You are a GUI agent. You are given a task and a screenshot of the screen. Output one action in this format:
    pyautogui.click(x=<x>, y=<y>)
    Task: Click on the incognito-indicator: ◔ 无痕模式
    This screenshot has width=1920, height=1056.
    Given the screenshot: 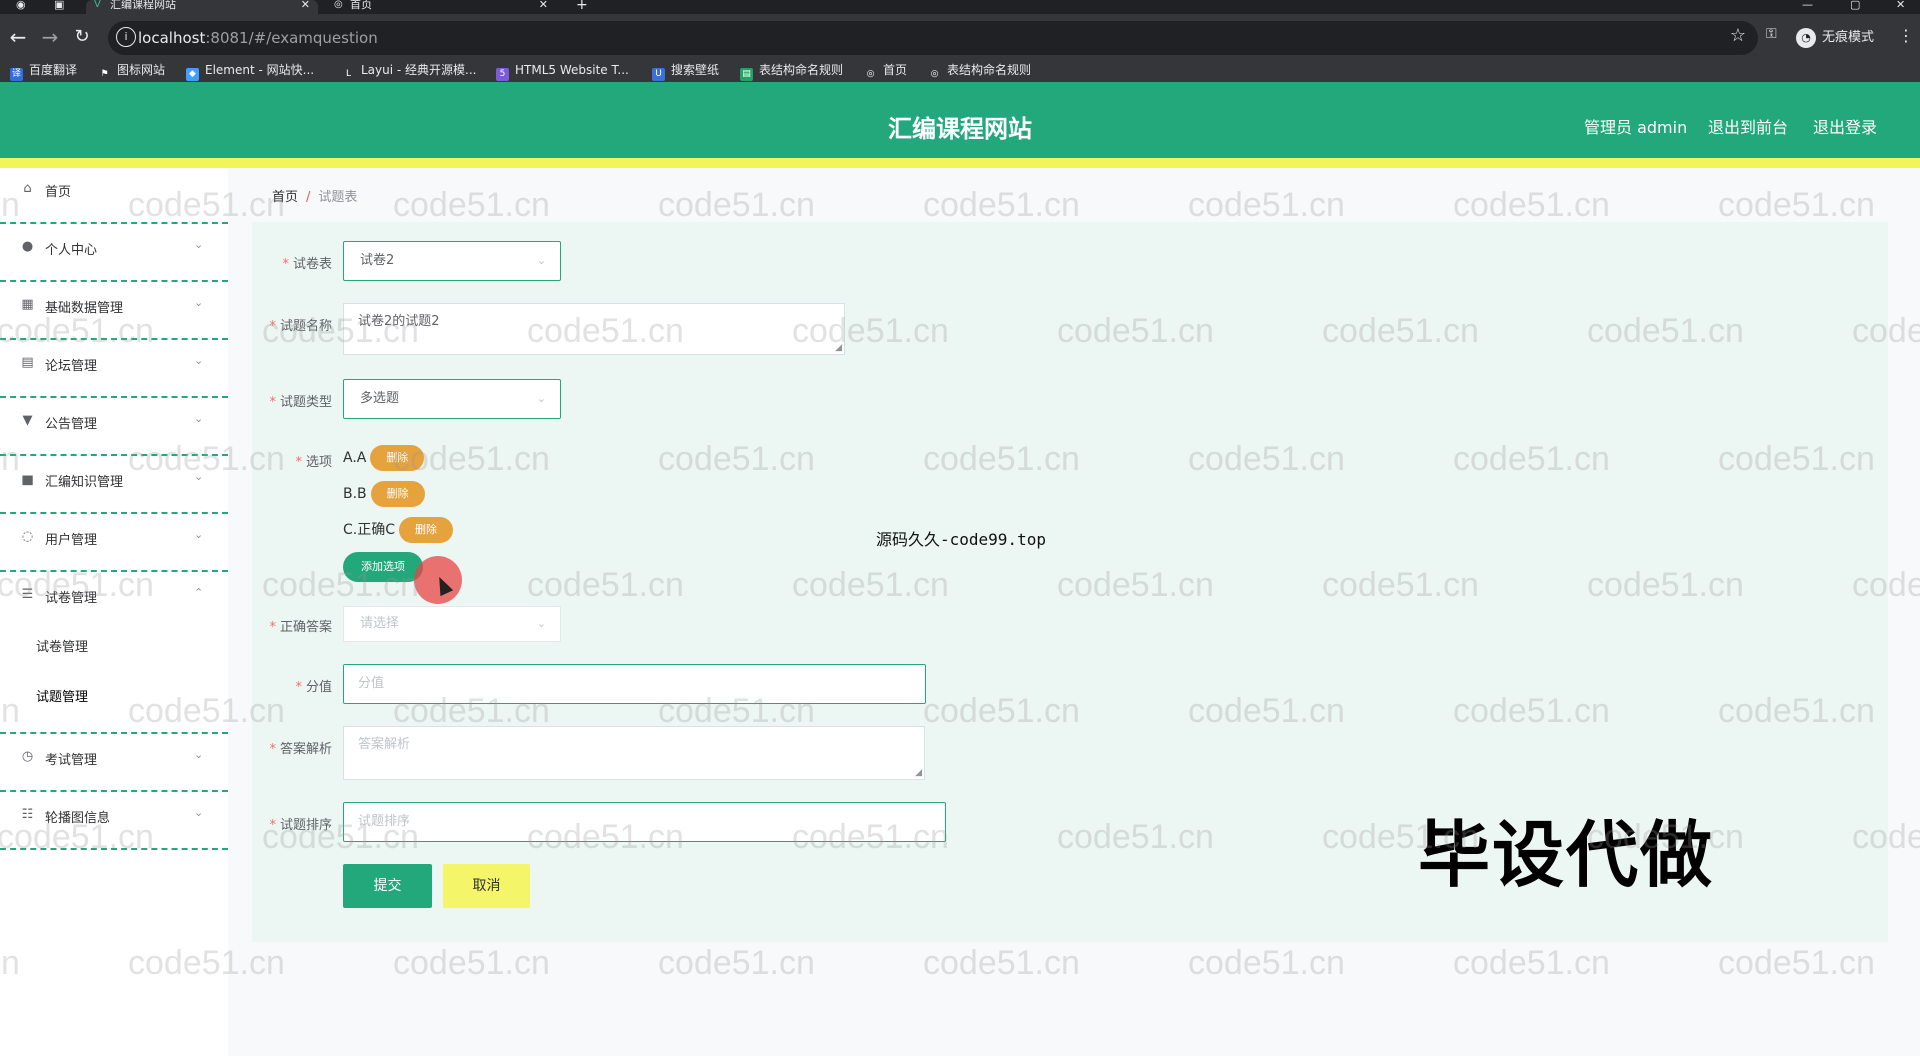 What is the action you would take?
    pyautogui.click(x=1846, y=38)
    